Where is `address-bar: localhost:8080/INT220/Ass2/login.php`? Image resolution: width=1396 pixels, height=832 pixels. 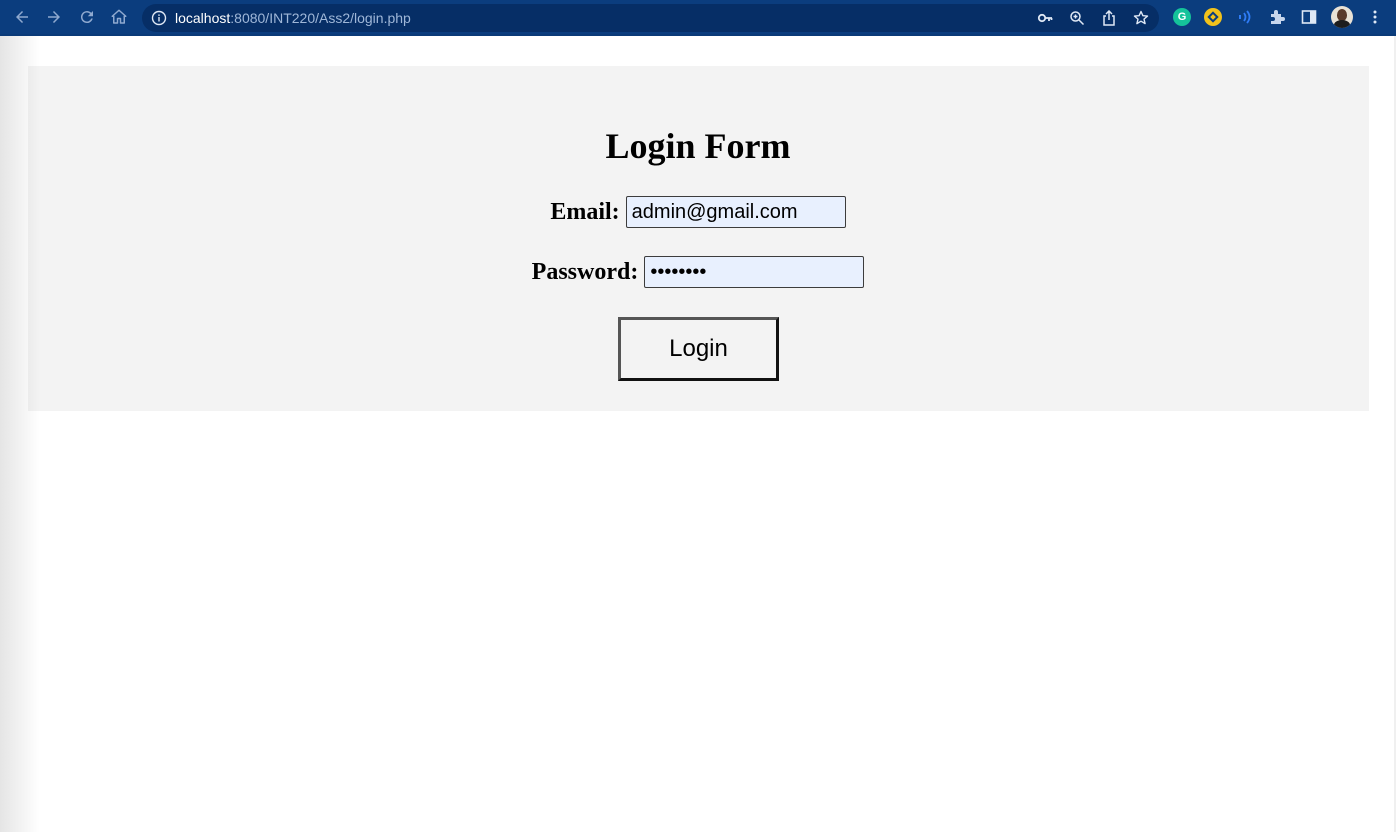
address-bar: localhost:8080/INT220/Ass2/login.php is located at coordinates (650, 18).